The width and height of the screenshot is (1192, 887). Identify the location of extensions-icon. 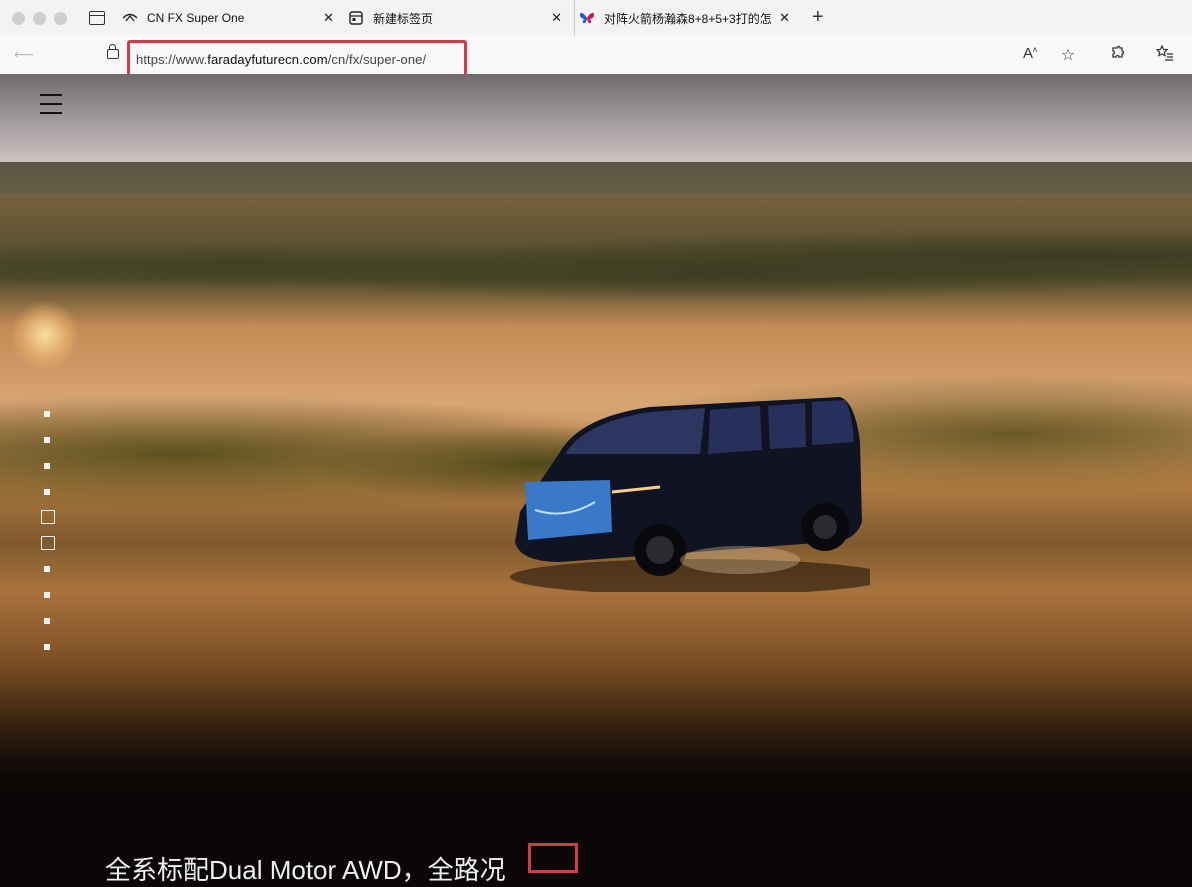
(1118, 55).